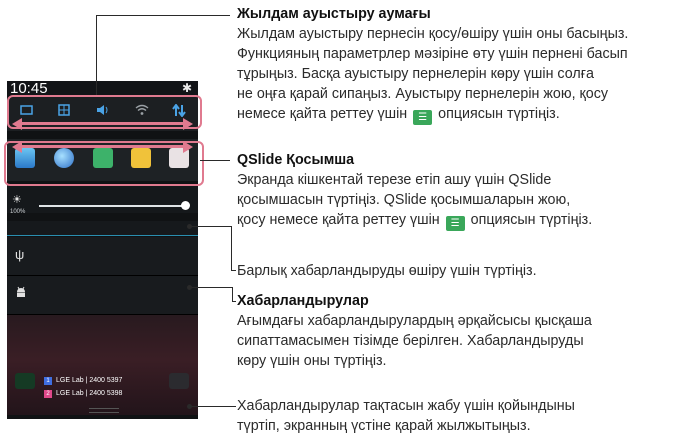  What do you see at coordinates (112, 206) in the screenshot?
I see `brightness-fill` at bounding box center [112, 206].